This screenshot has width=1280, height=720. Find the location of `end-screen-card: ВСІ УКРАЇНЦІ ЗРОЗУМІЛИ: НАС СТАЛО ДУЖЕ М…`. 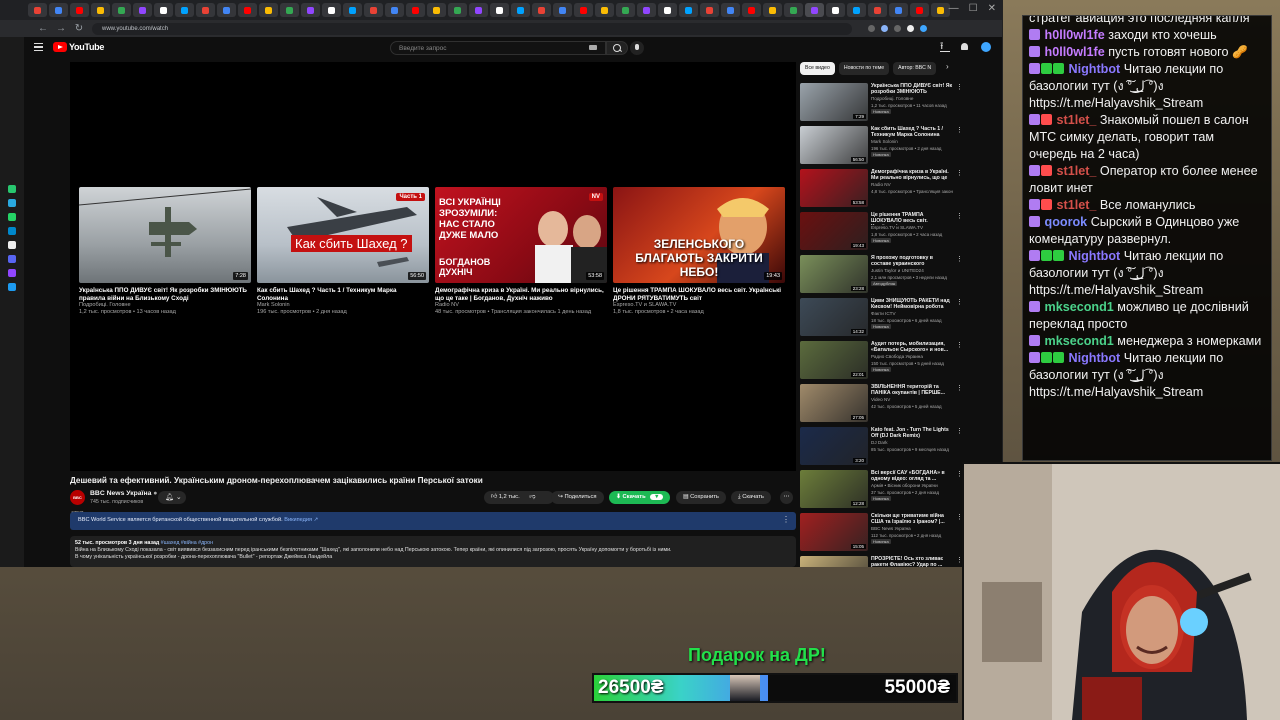

end-screen-card: ВСІ УКРАЇНЦІ ЗРОЗУМІЛИ: НАС СТАЛО ДУЖЕ М… is located at coordinates (521, 251).